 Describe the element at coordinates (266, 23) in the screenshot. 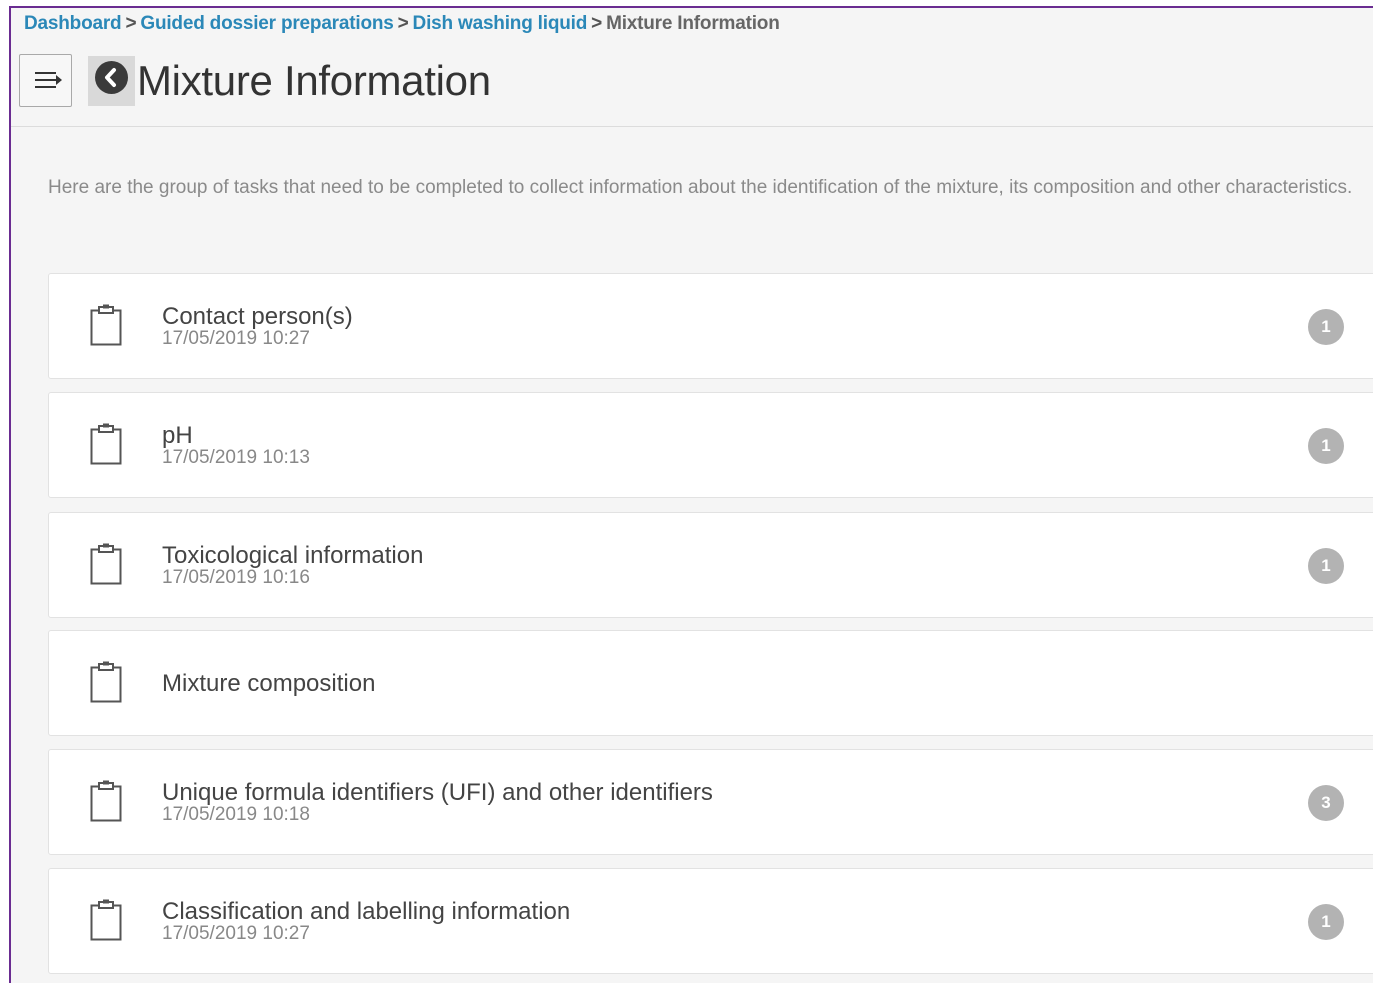

I see `breadcrumb-guided-dossier-preparations: Guided dossier preparations` at that location.